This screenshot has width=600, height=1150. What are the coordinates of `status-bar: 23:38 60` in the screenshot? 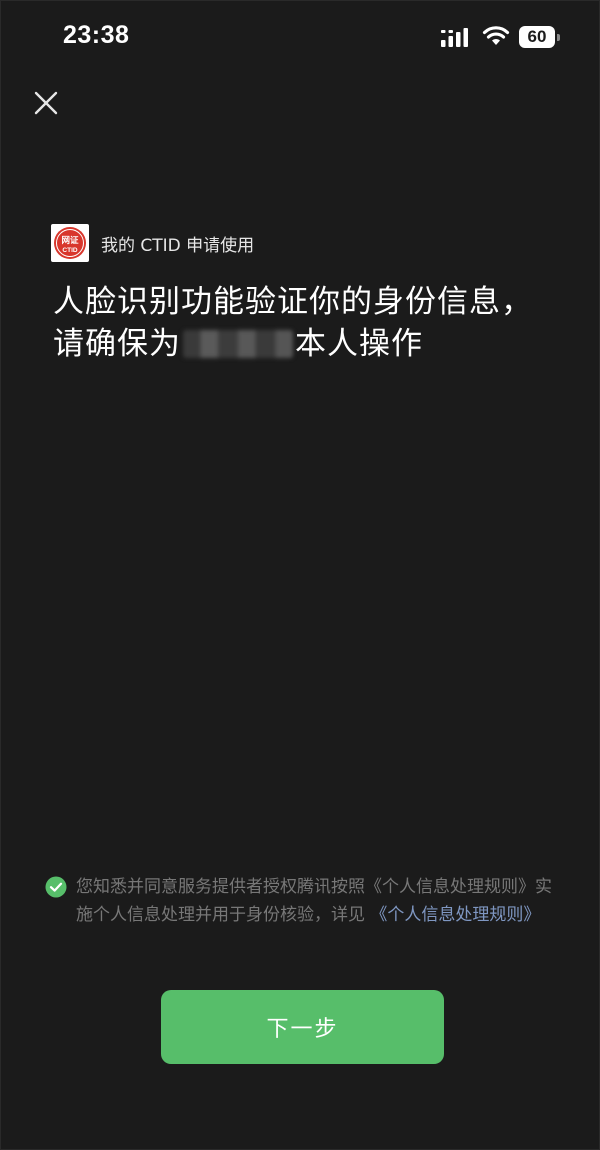 It's located at (300, 36).